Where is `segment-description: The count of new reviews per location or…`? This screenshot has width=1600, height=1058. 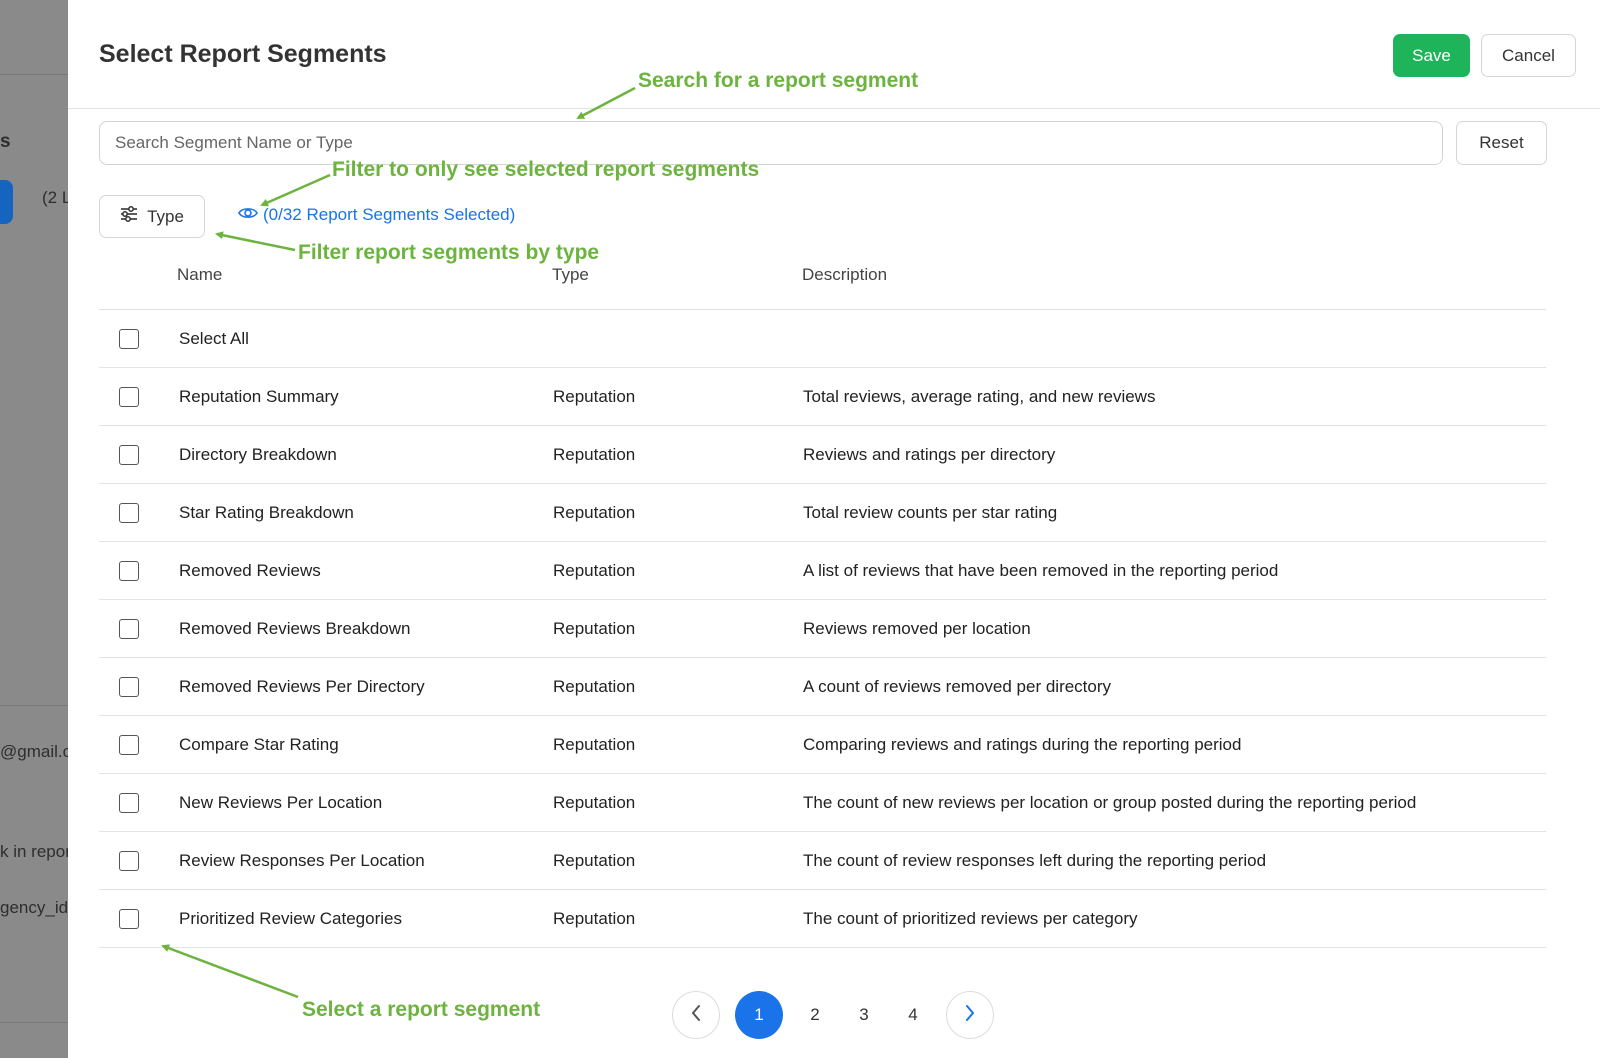 segment-description: The count of new reviews per location or… is located at coordinates (1110, 802).